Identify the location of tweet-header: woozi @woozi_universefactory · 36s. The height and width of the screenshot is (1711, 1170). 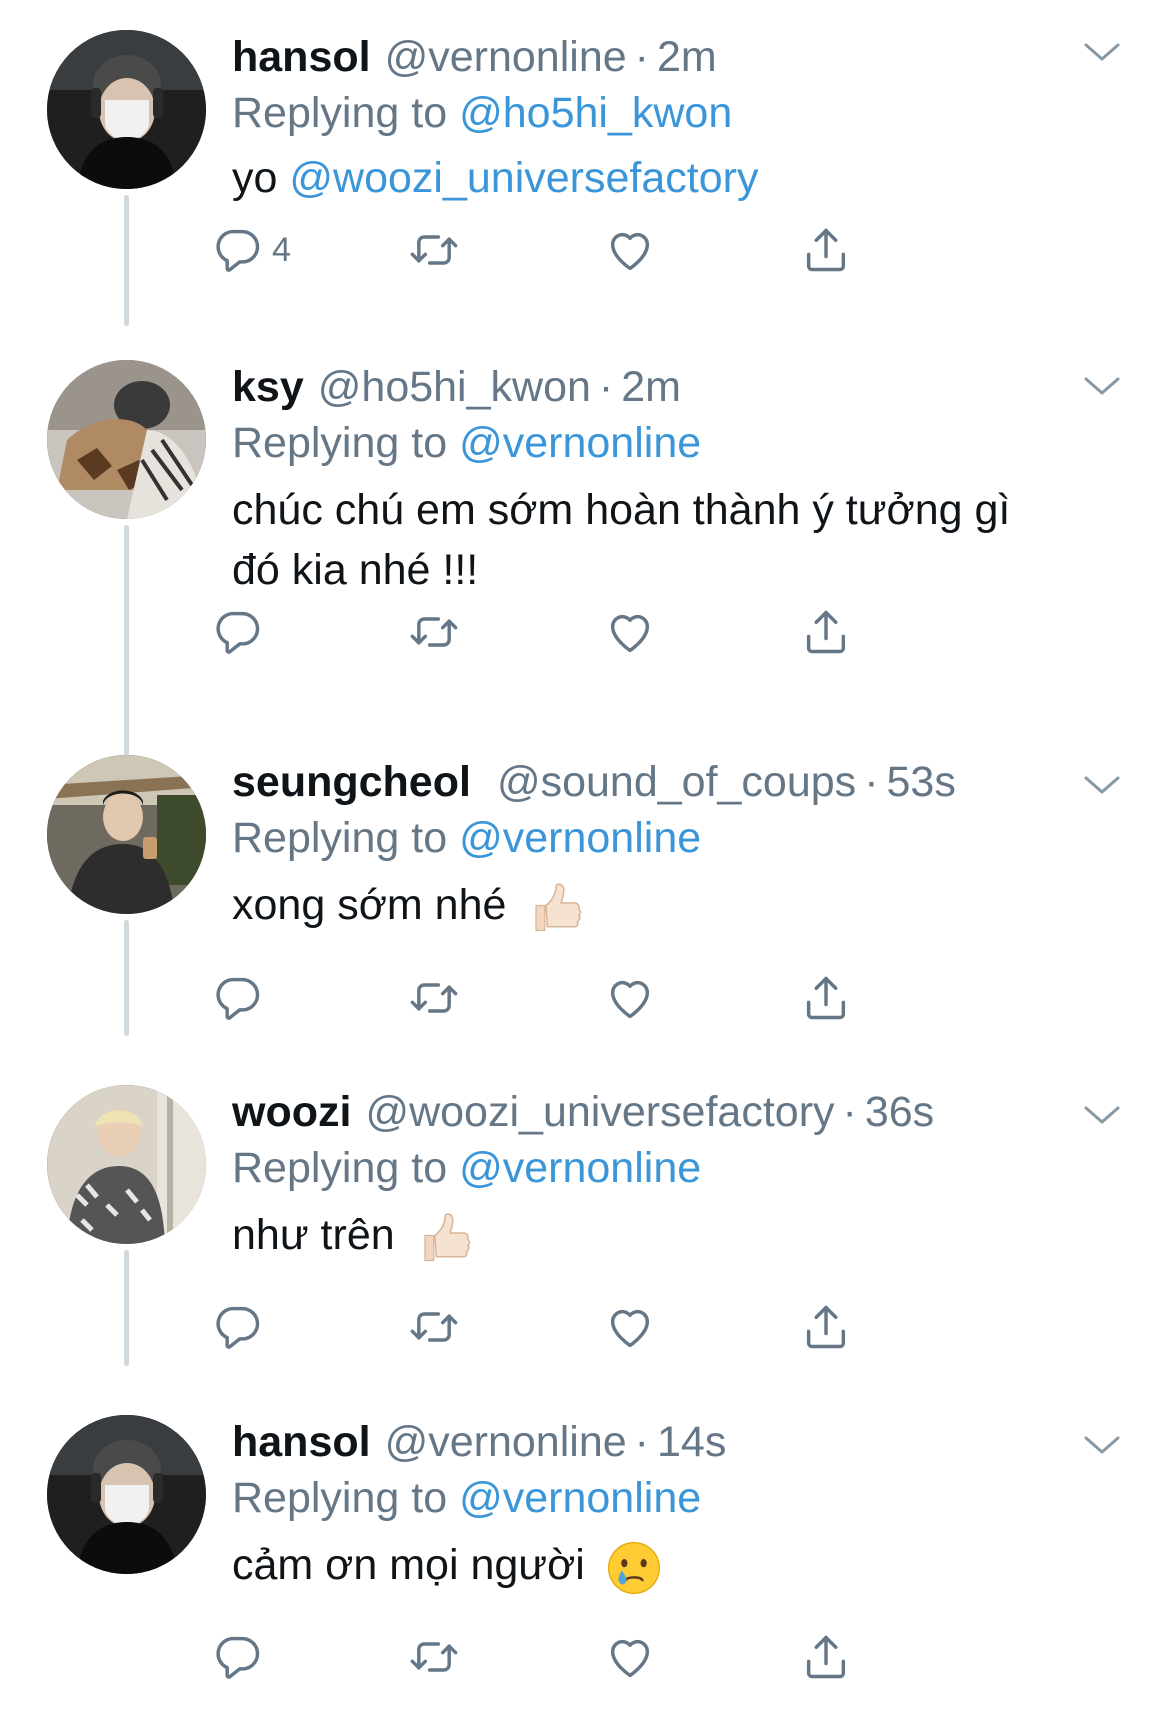
(583, 1112).